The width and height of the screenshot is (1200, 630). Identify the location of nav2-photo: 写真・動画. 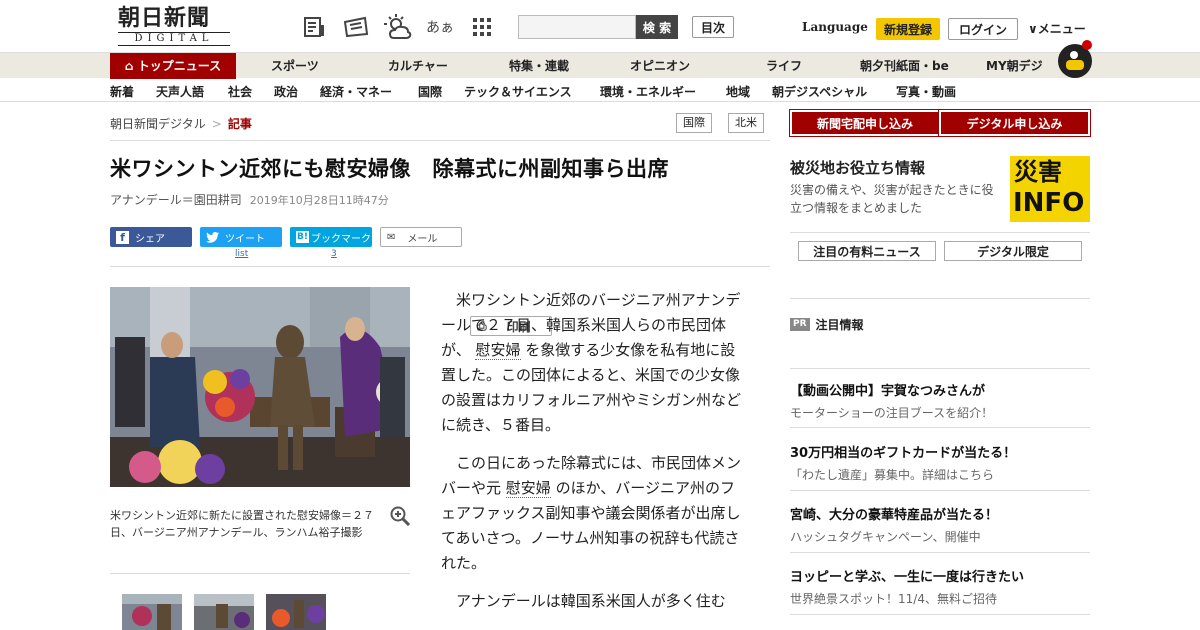
(926, 91).